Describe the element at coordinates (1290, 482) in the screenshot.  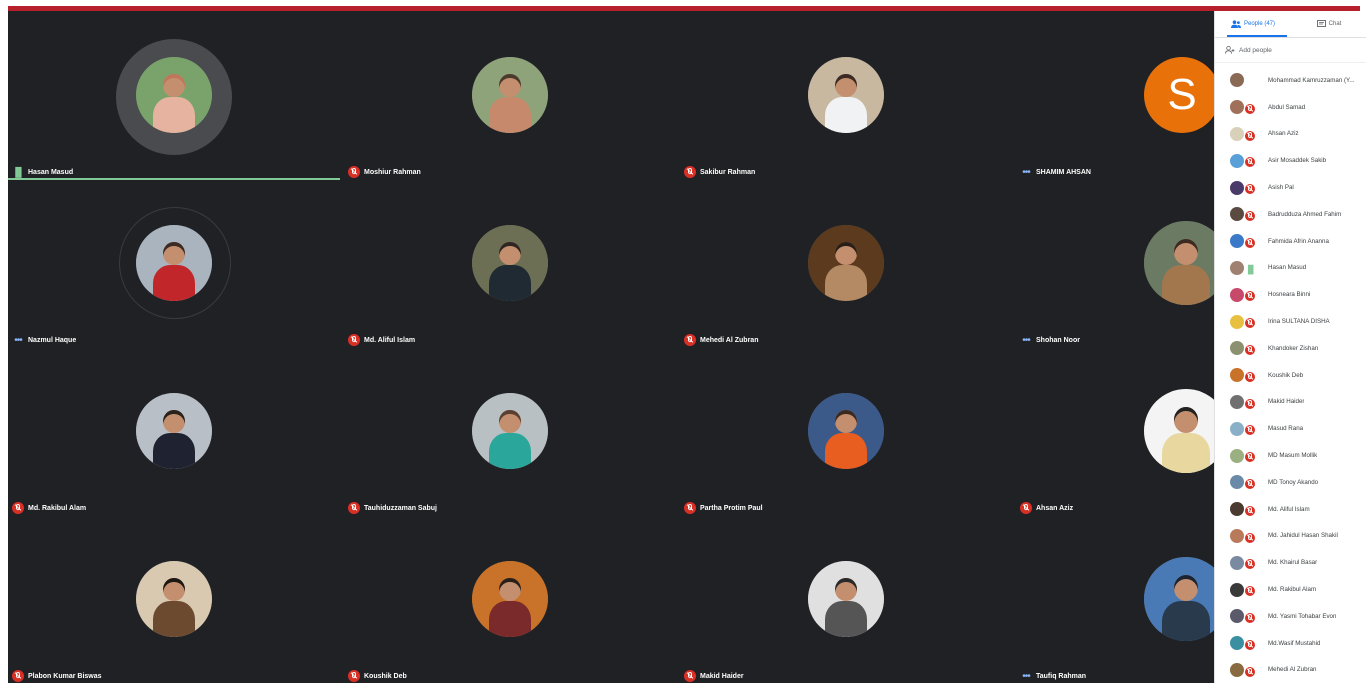
I see `people-list-item: MD Tonoy Akando` at that location.